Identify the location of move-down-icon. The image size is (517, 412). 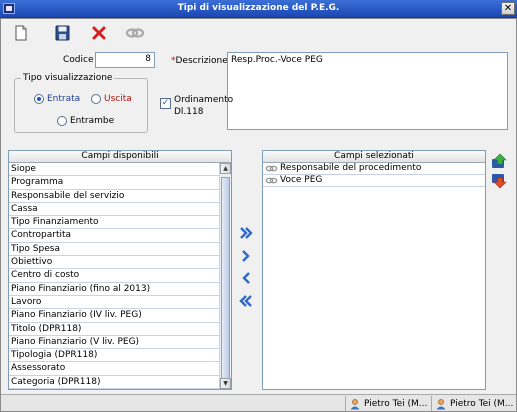
(499, 181).